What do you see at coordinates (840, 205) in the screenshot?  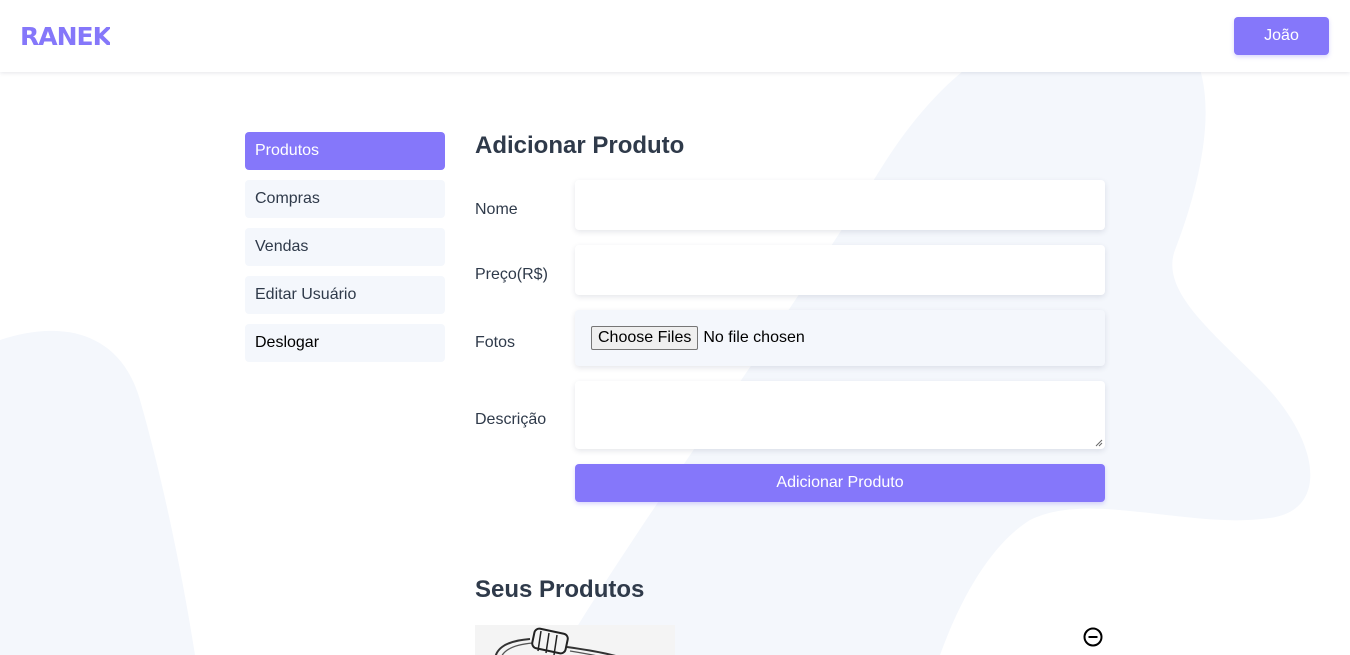 I see `nome-input` at bounding box center [840, 205].